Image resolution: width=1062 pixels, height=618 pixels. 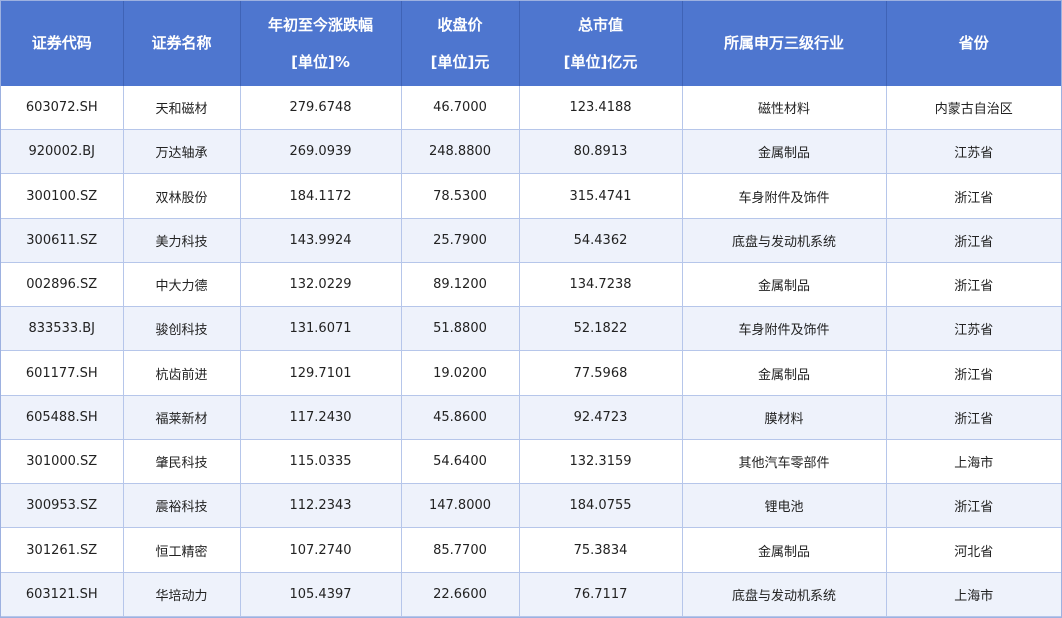 I want to click on column-header-close-price: 收盘价 [单位]元, so click(x=460, y=43).